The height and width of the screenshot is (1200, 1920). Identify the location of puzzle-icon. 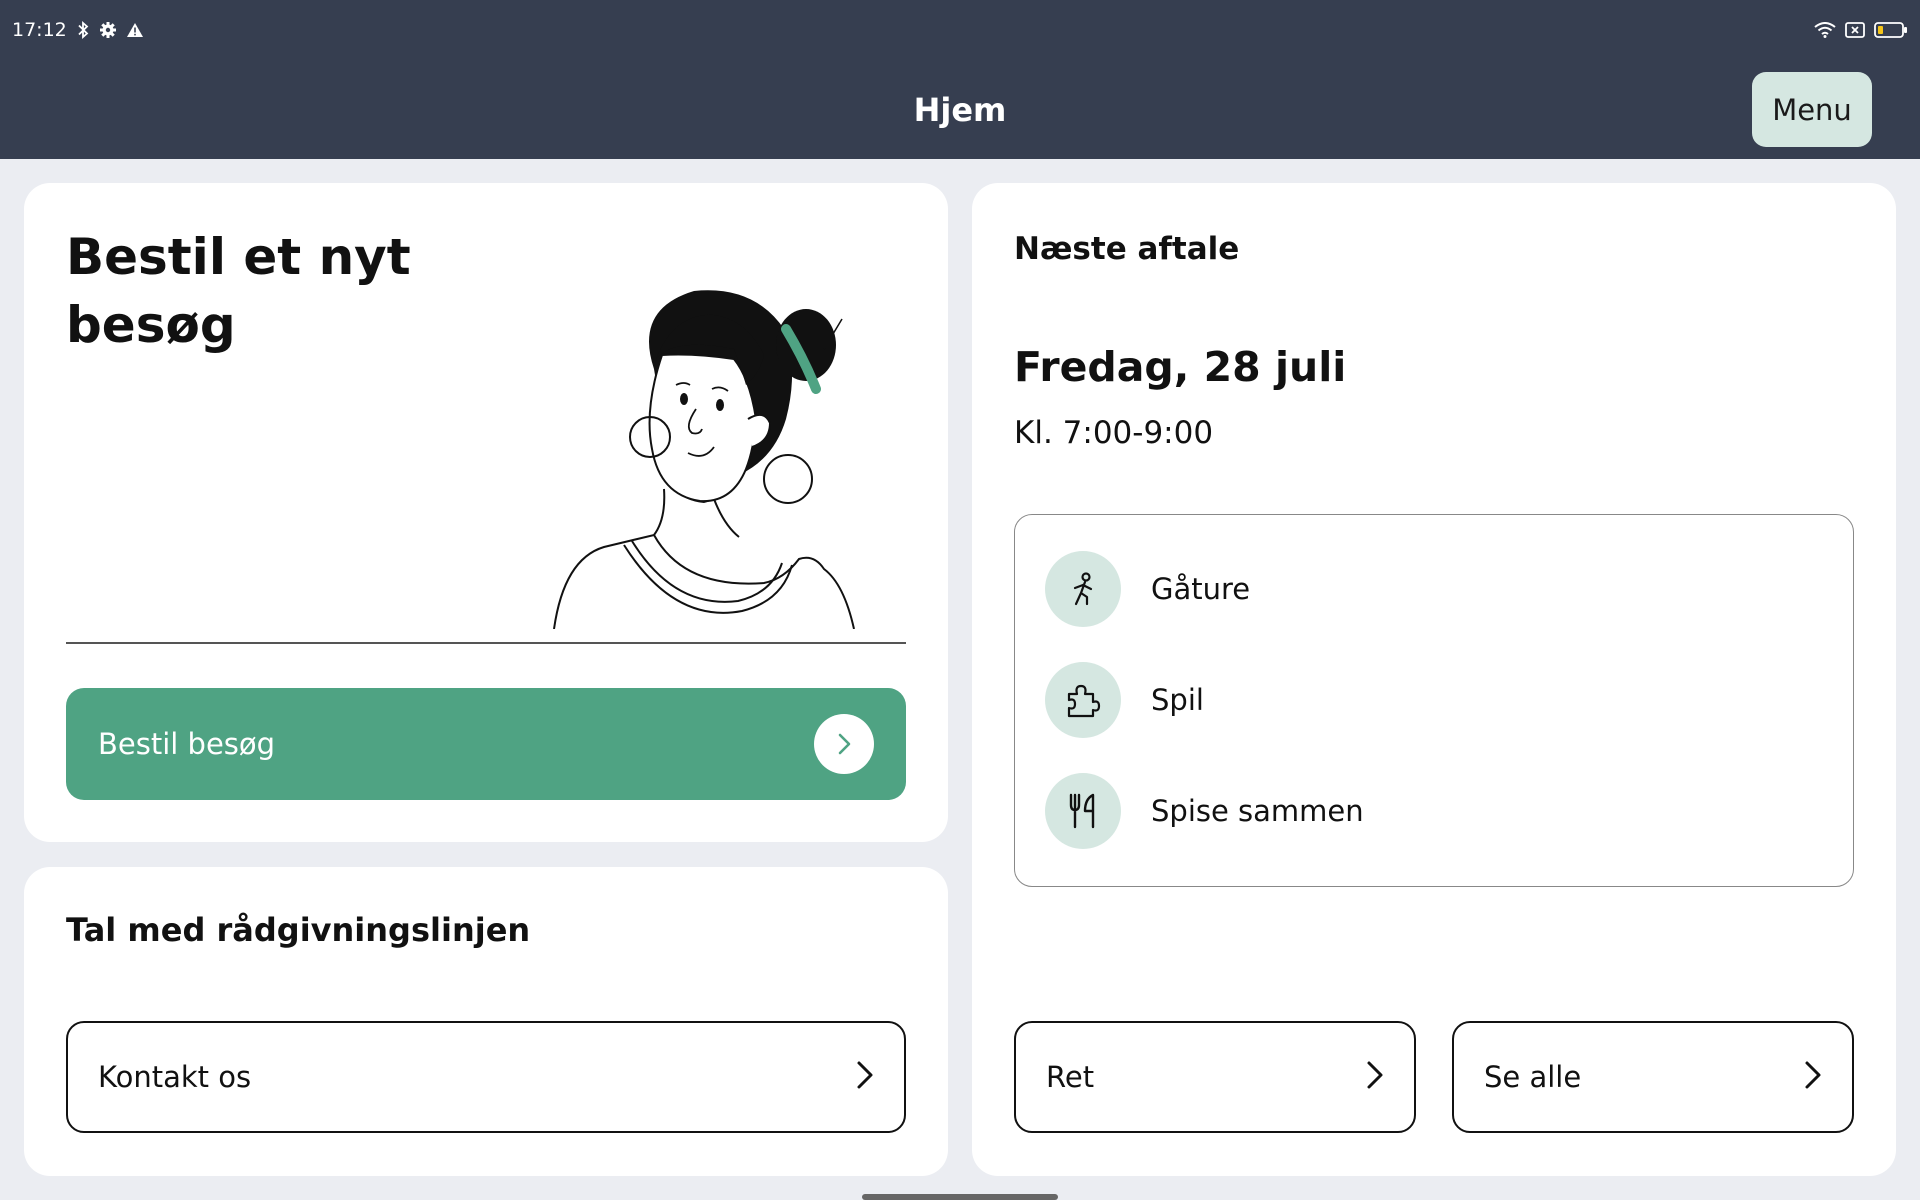
(1083, 700).